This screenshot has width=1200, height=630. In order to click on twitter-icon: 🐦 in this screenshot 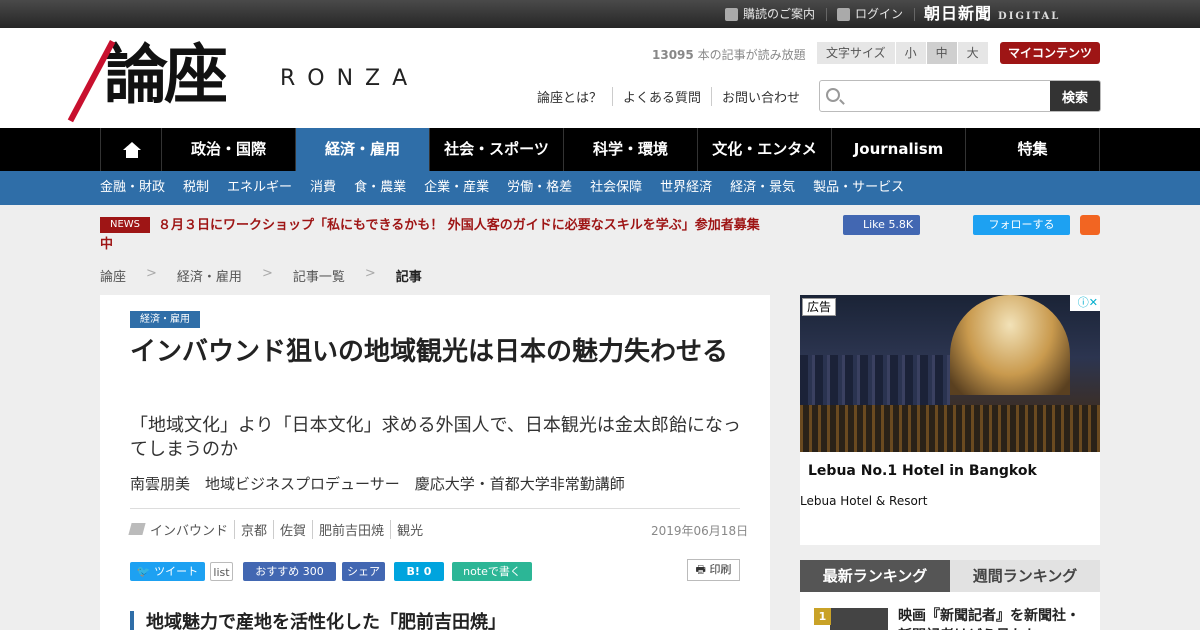, I will do `click(143, 571)`.